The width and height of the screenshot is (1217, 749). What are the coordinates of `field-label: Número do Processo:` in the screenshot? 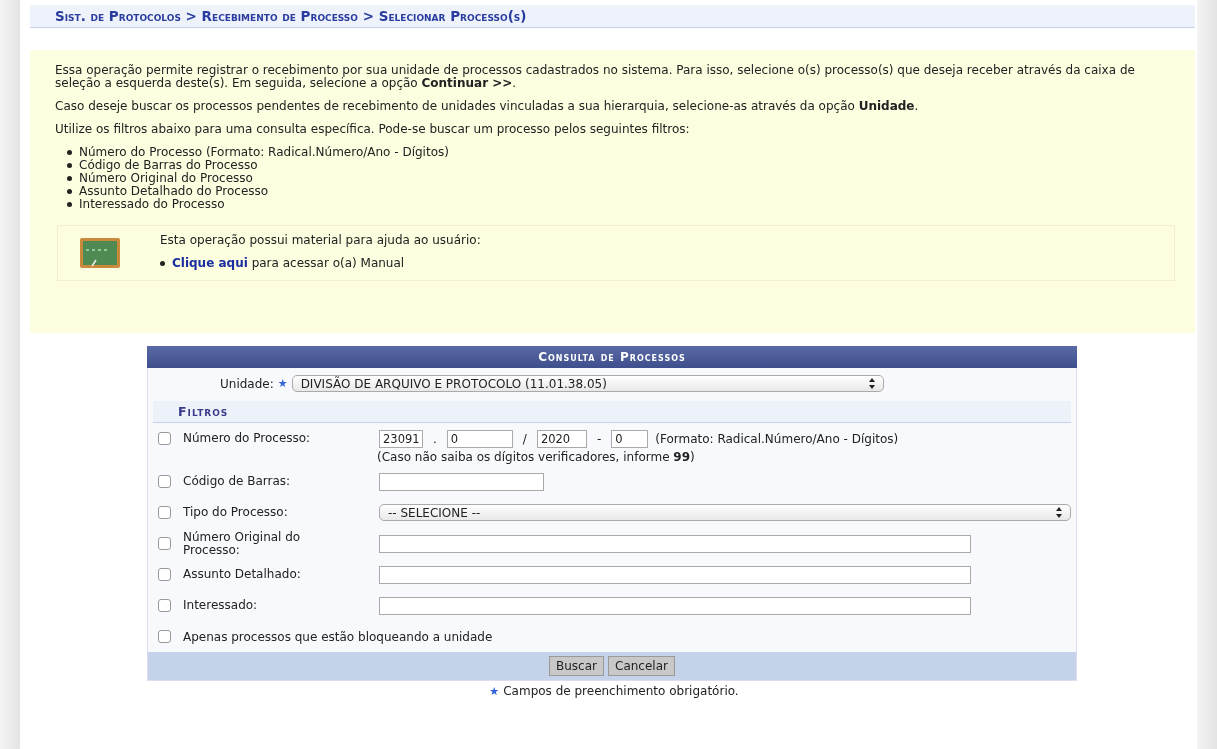 It's located at (247, 438).